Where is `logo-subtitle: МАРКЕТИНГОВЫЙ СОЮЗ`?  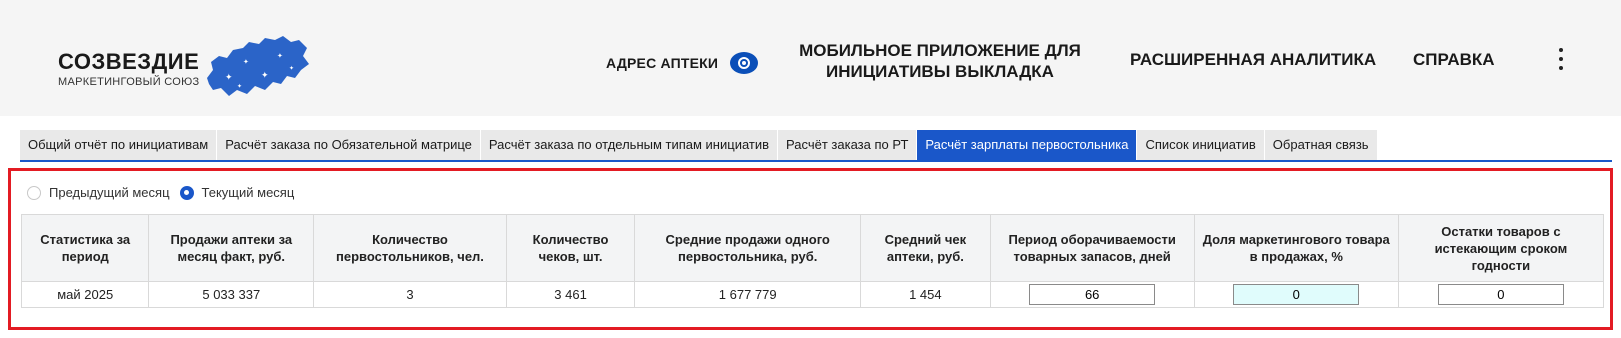
logo-subtitle: МАРКЕТИНГОВЫЙ СОЮЗ is located at coordinates (129, 82).